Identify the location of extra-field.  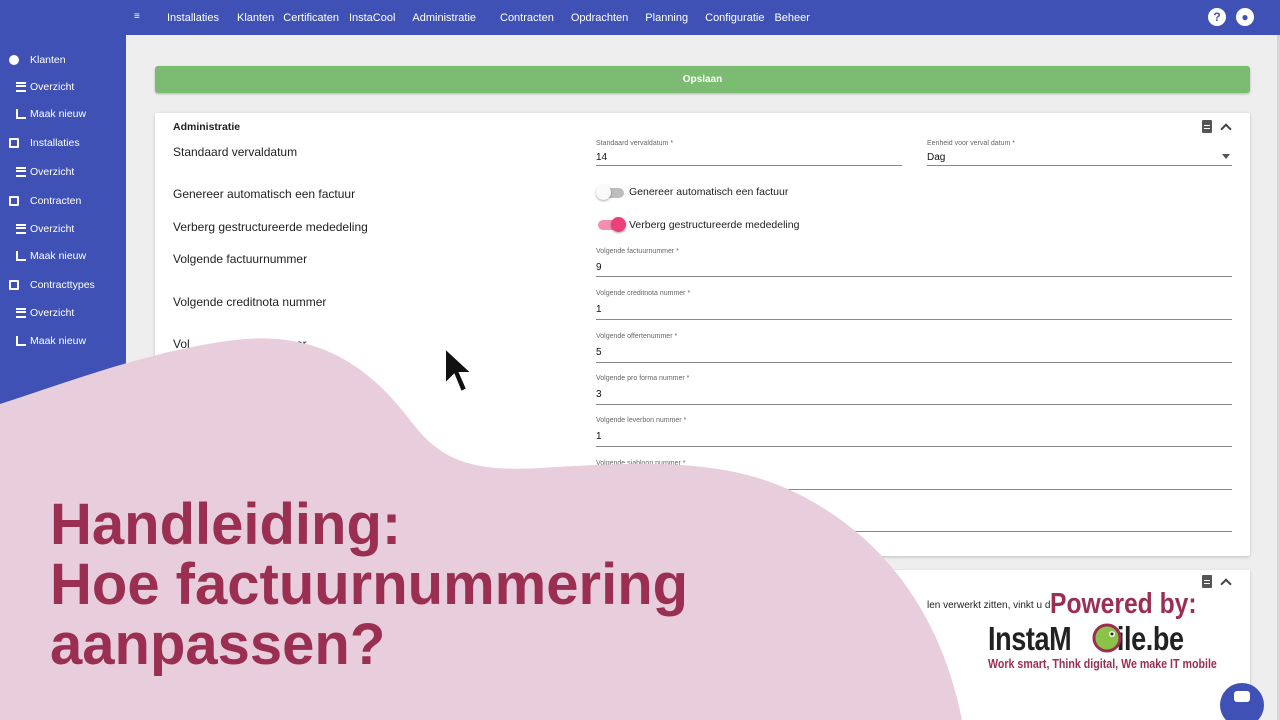
(914, 517).